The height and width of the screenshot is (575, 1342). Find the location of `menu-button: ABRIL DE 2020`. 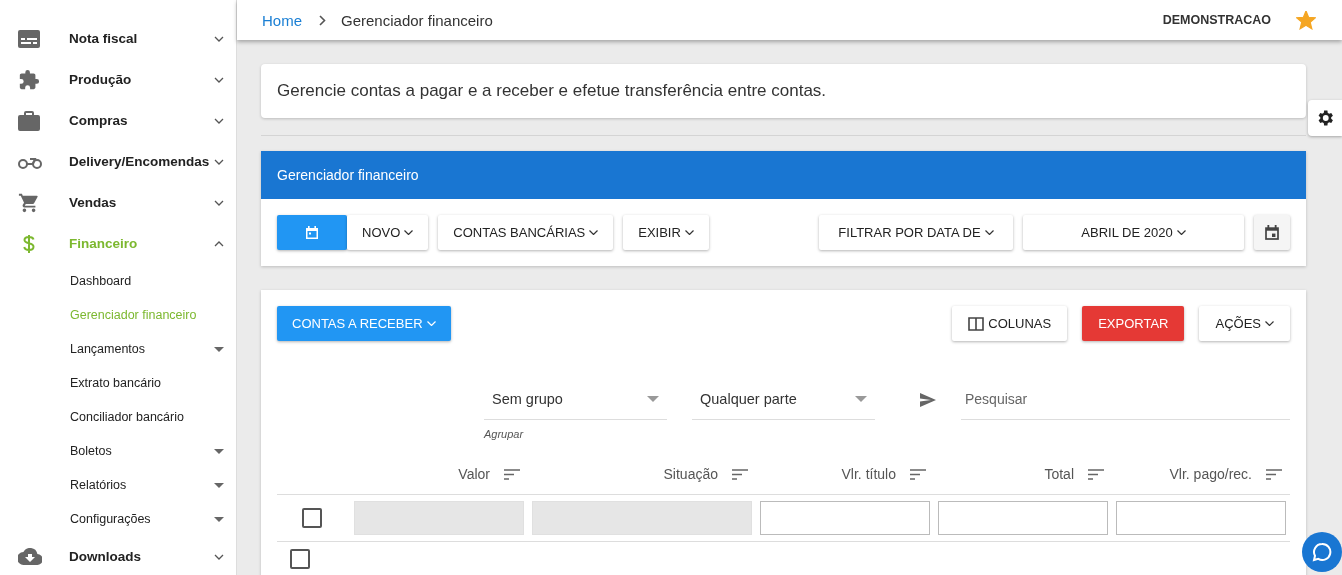

menu-button: ABRIL DE 2020 is located at coordinates (1133, 232).